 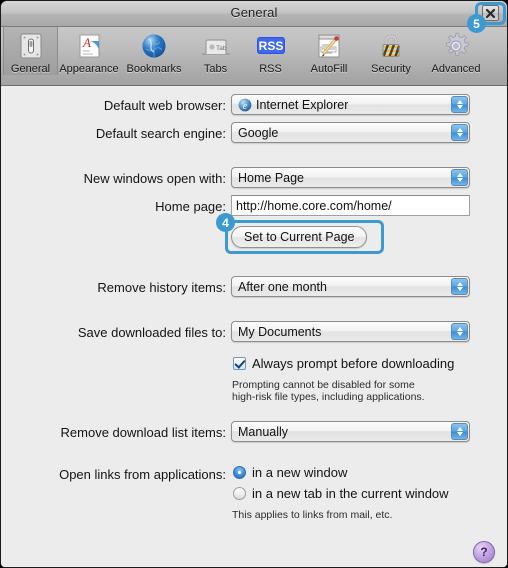 I want to click on autofill-icon, so click(x=329, y=46).